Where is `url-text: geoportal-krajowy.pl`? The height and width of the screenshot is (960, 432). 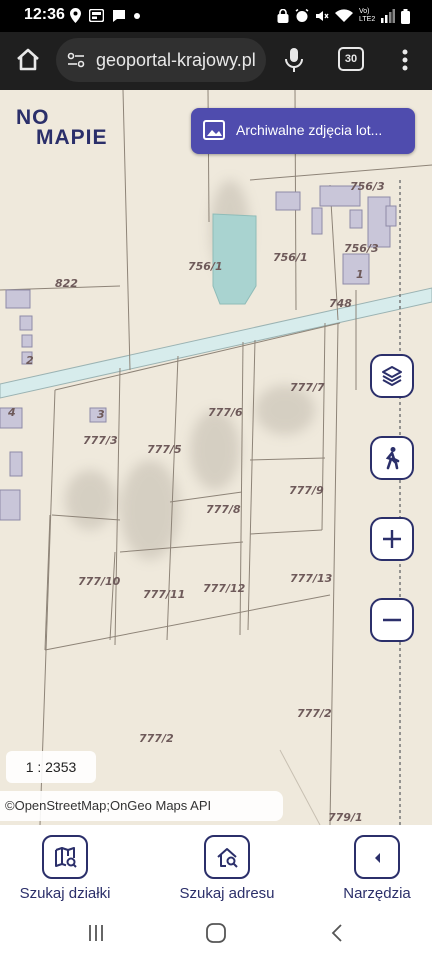 url-text: geoportal-krajowy.pl is located at coordinates (176, 60).